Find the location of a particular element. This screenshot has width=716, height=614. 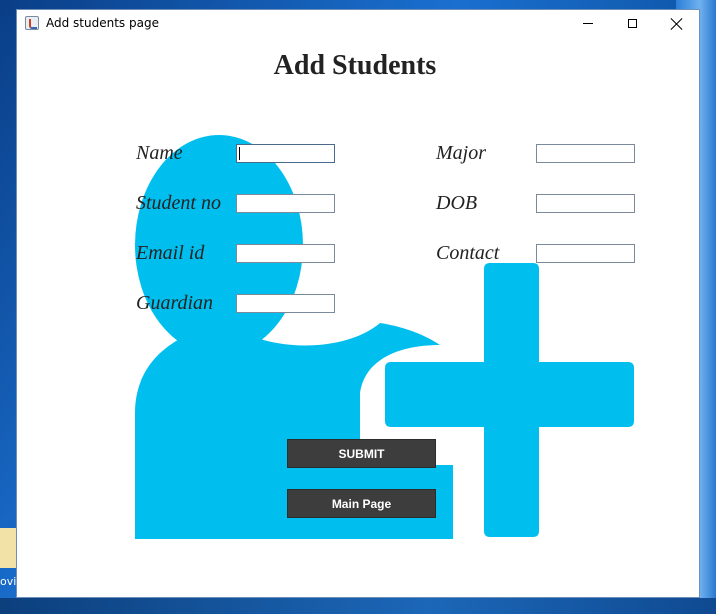

minimize-icon is located at coordinates (588, 23).